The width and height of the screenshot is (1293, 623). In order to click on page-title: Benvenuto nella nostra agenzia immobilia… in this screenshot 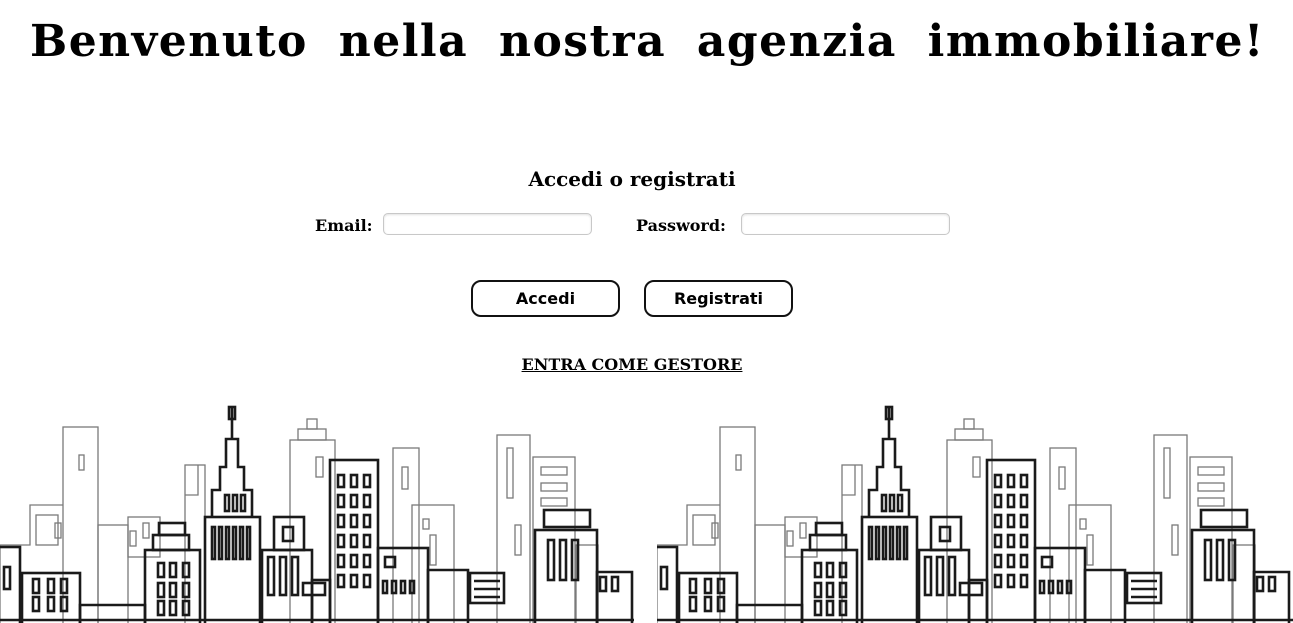, I will do `click(647, 41)`.